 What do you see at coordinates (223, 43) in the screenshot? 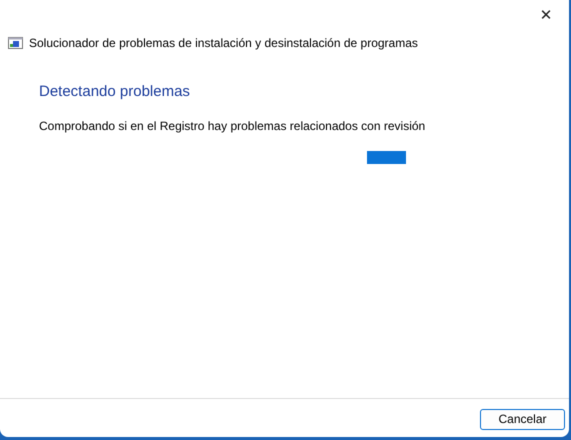
I see `window-title: Solucionador de problemas de instalación y desinstalación de programas` at bounding box center [223, 43].